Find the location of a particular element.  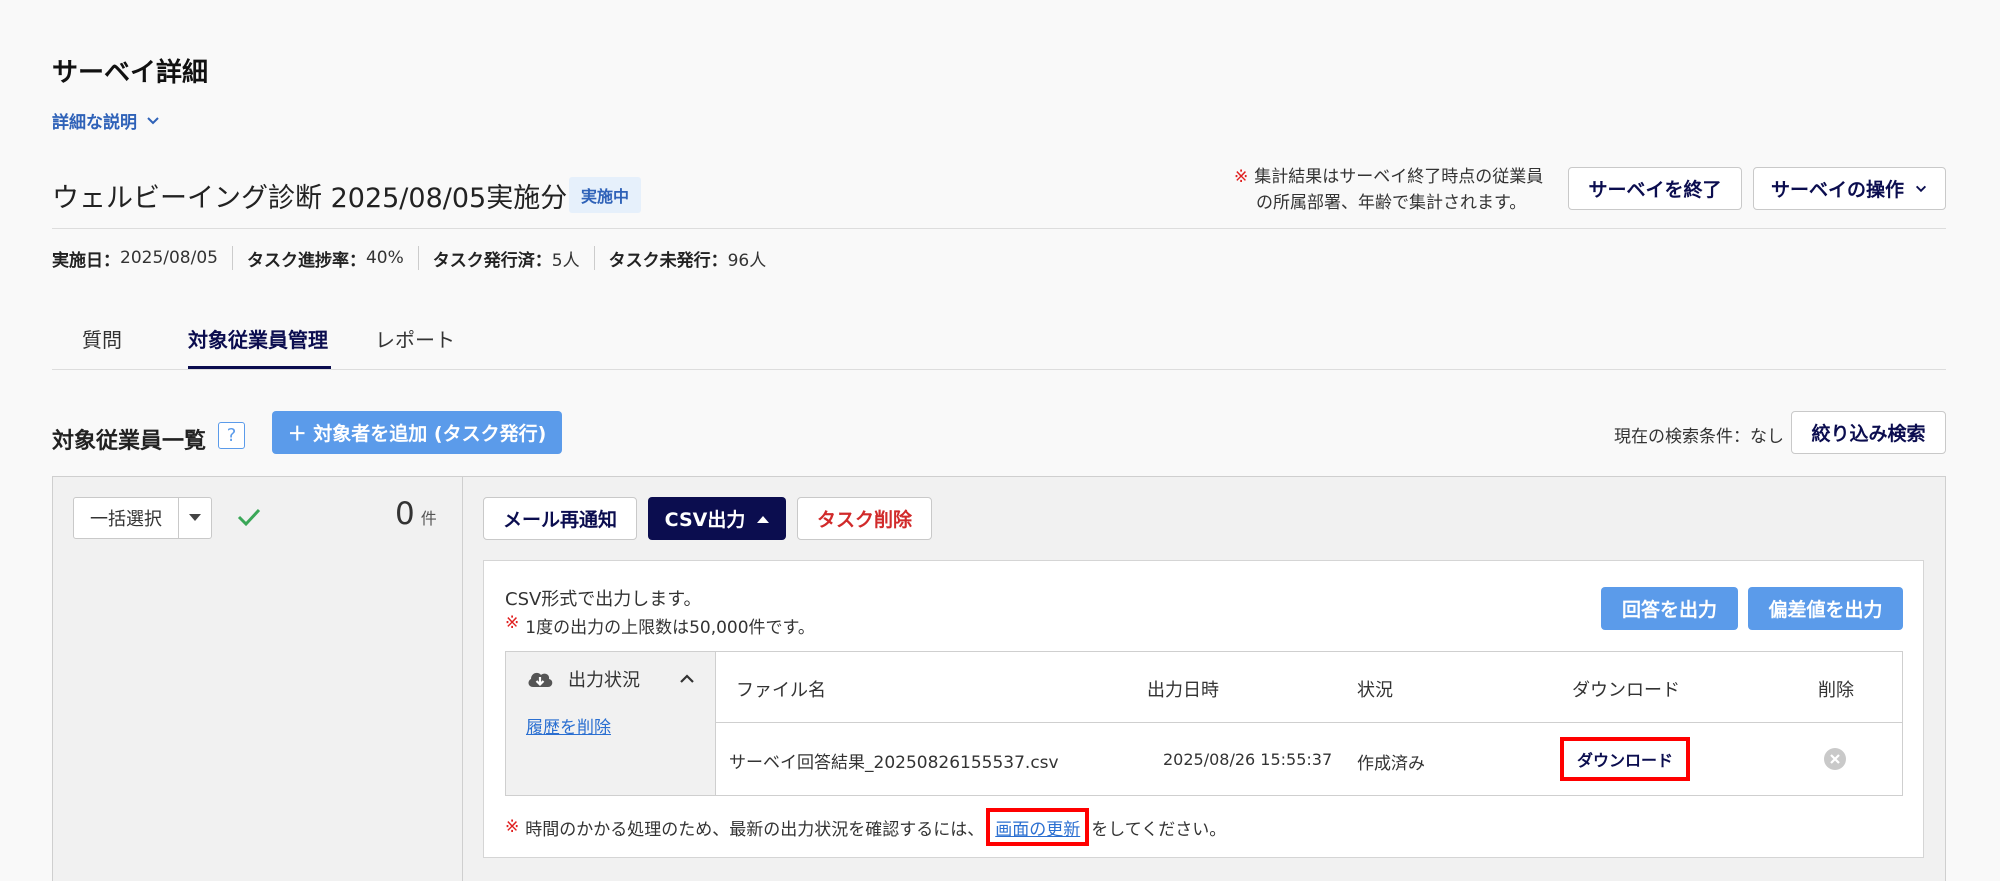

delete-task-button: タスク削除 is located at coordinates (864, 518).